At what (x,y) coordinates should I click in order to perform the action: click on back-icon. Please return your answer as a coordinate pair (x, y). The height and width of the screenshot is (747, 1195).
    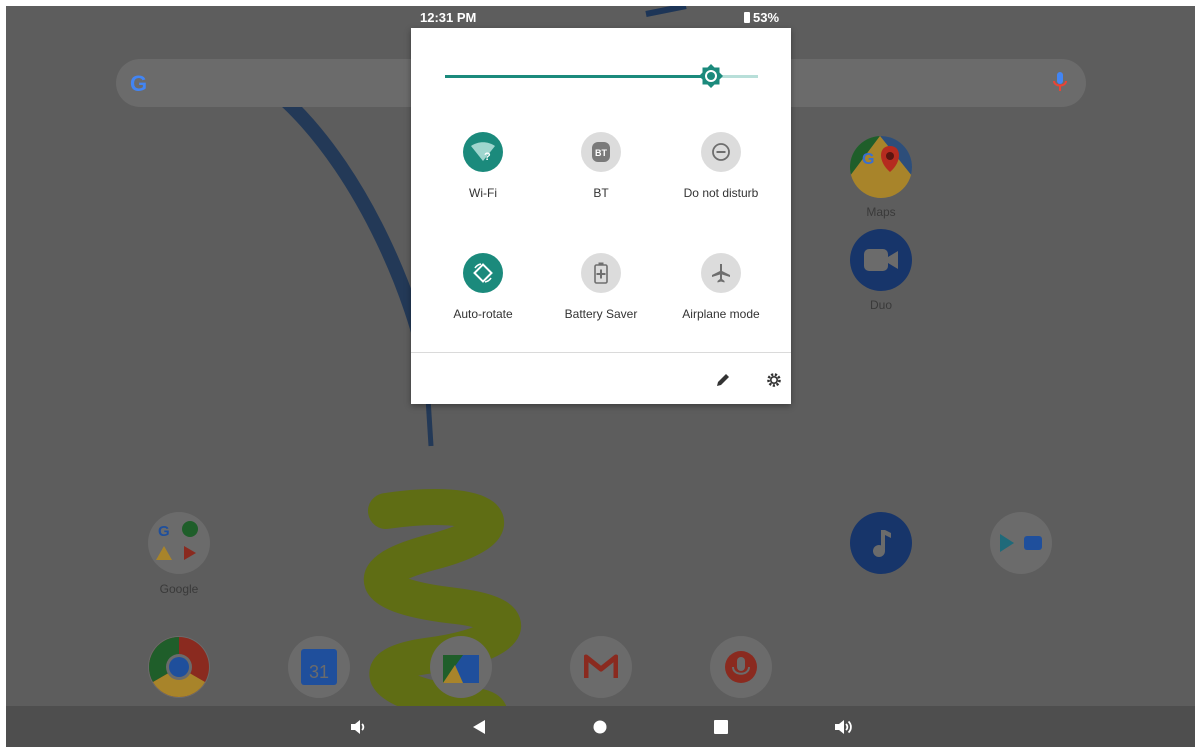
    Looking at the image, I should click on (479, 727).